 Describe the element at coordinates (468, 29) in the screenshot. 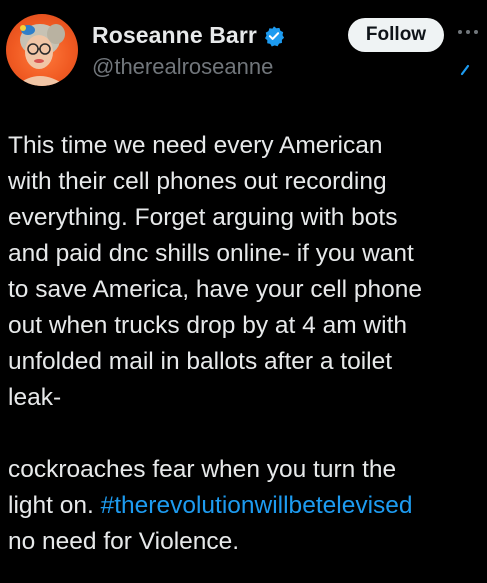

I see `more-options-icon` at that location.